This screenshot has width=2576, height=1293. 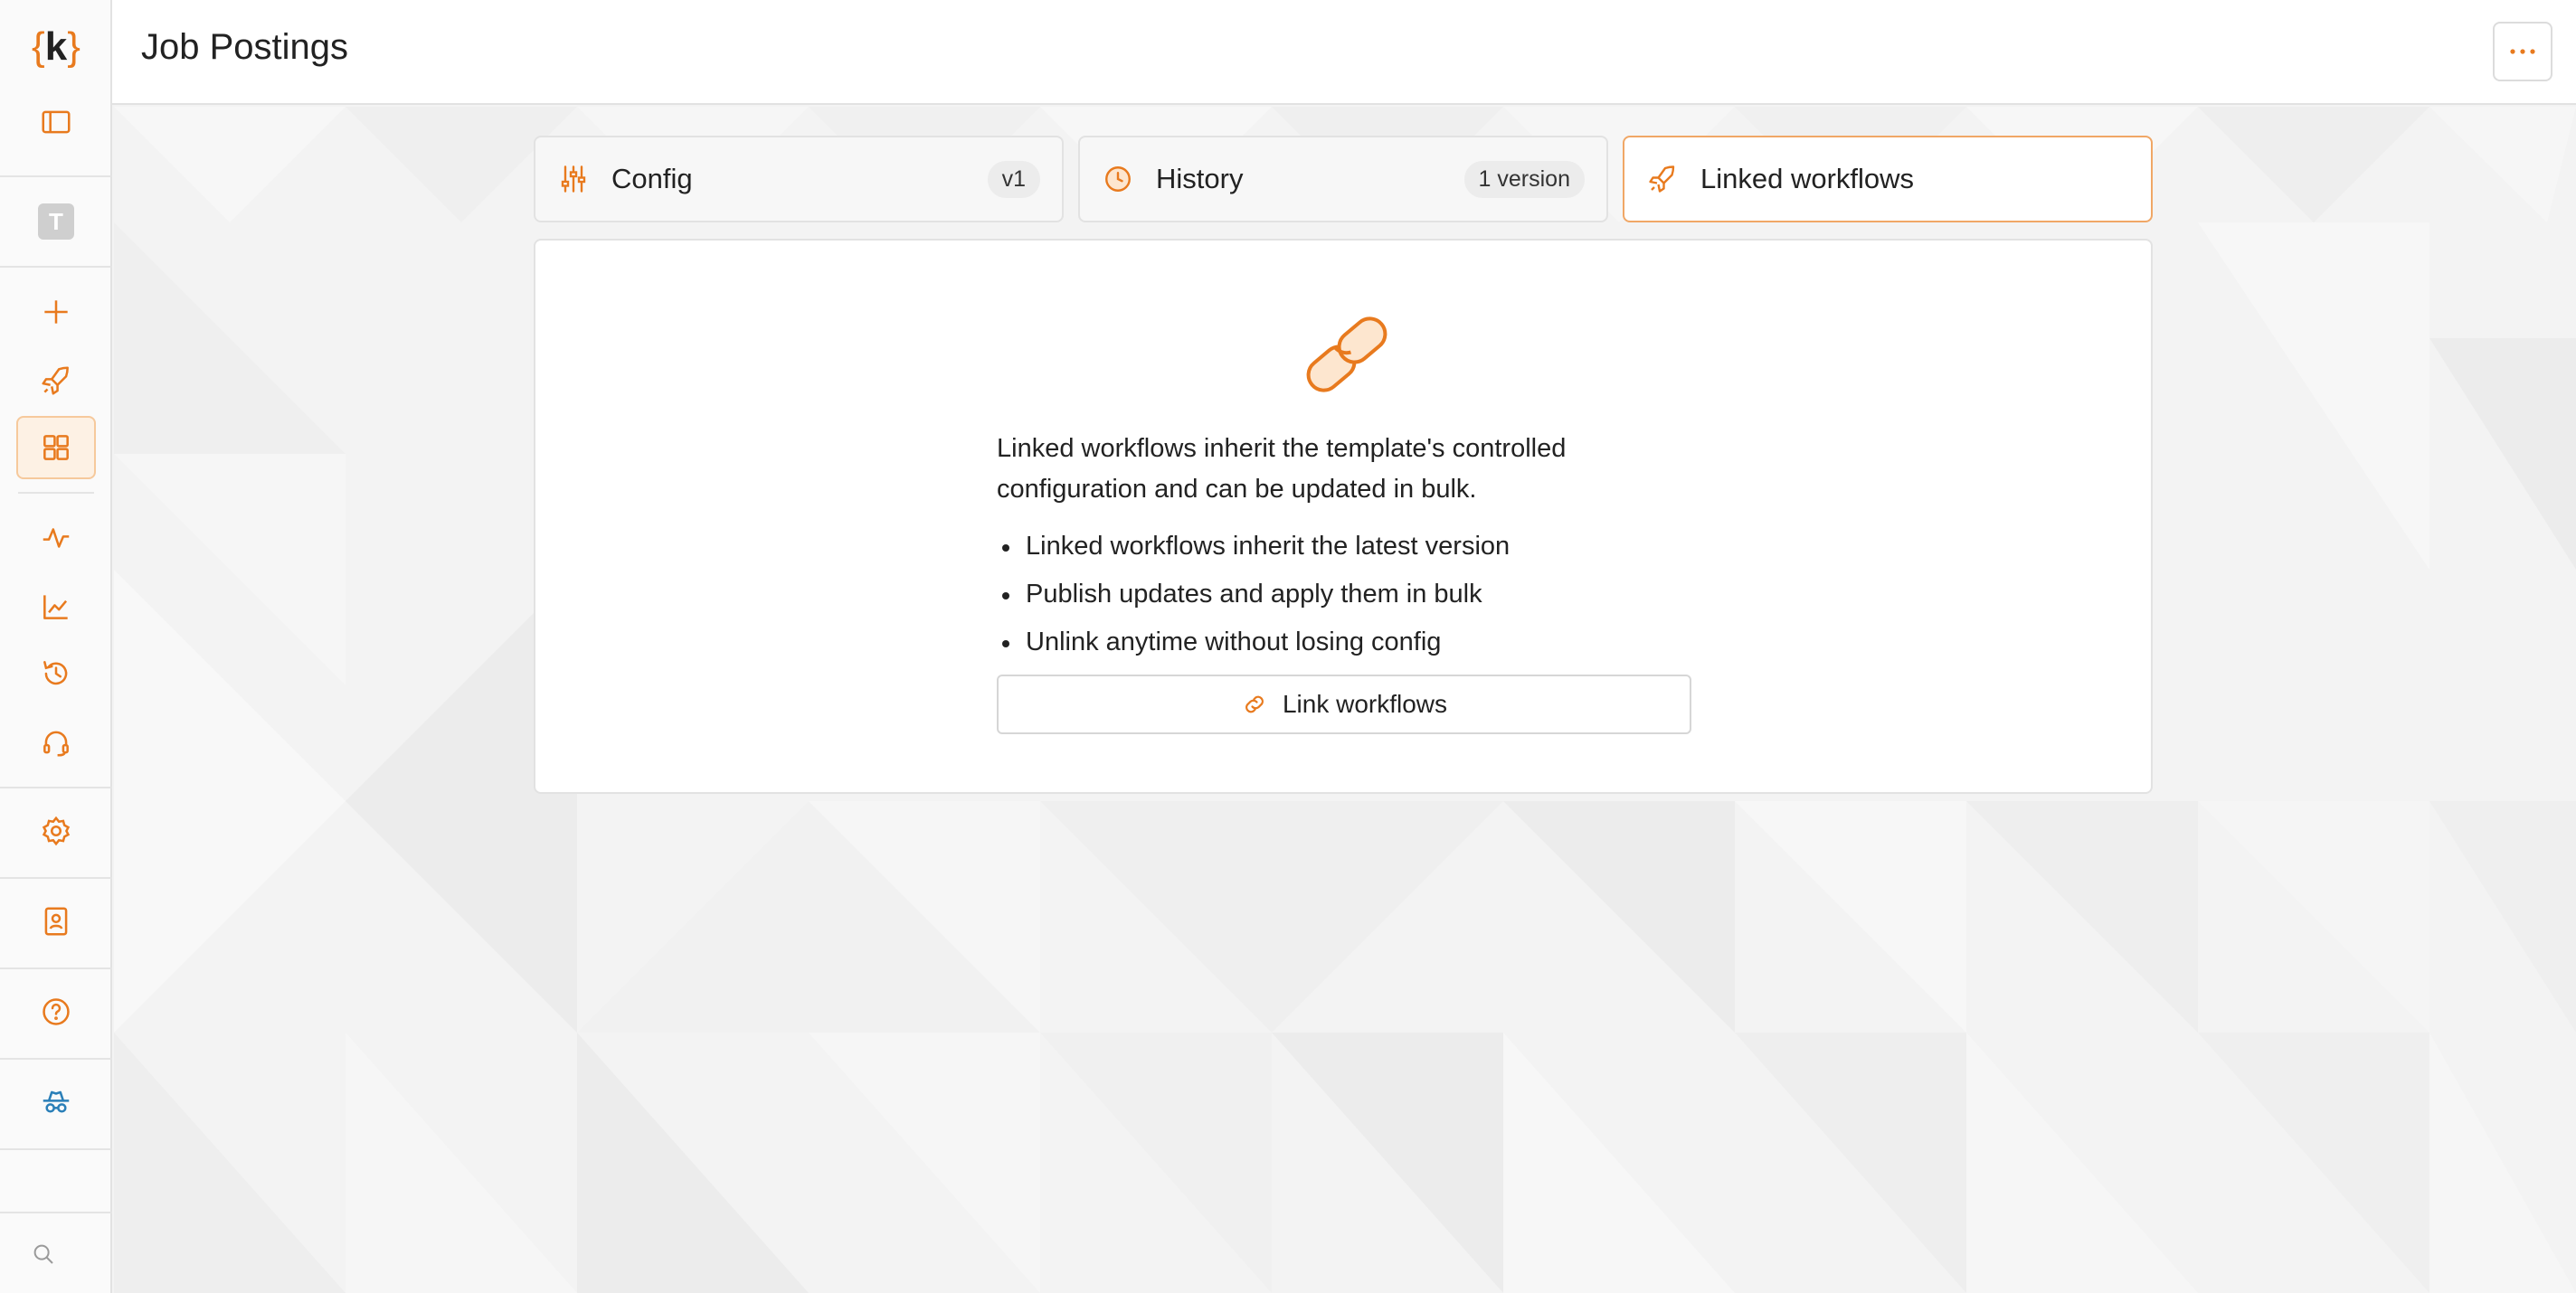 I want to click on app-logo: {k}, so click(x=56, y=47).